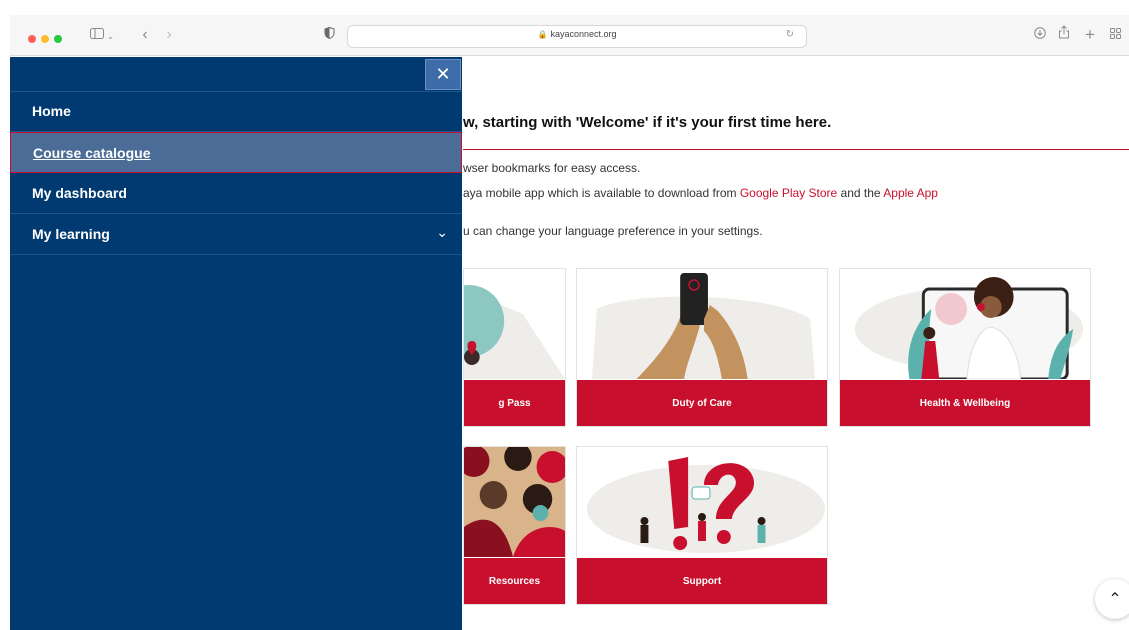 This screenshot has height=630, width=1129. I want to click on back-icon: ‹, so click(145, 35).